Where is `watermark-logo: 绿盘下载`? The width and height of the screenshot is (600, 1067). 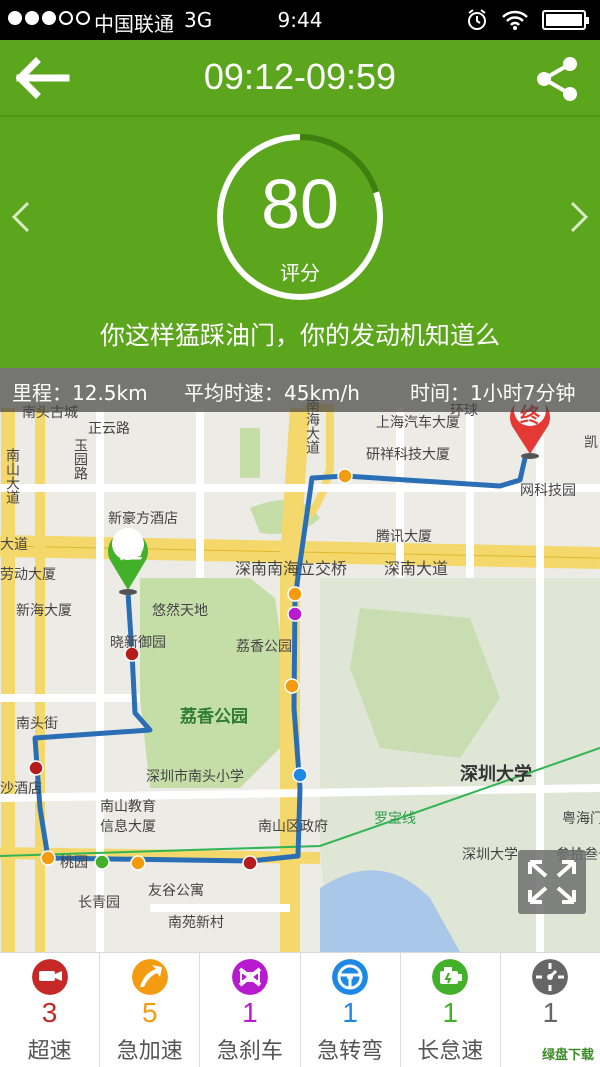 watermark-logo: 绿盘下载 is located at coordinates (568, 1053).